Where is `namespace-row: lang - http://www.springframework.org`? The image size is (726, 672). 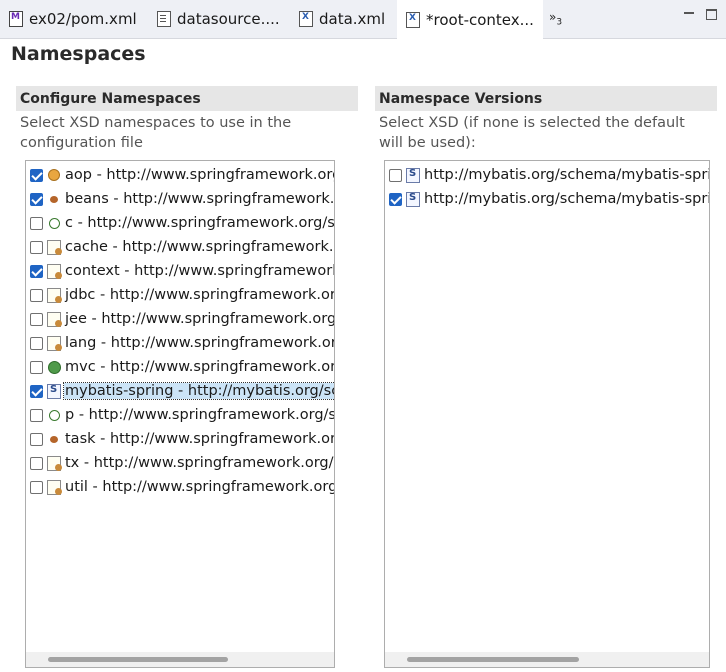 namespace-row: lang - http://www.springframework.org is located at coordinates (182, 343).